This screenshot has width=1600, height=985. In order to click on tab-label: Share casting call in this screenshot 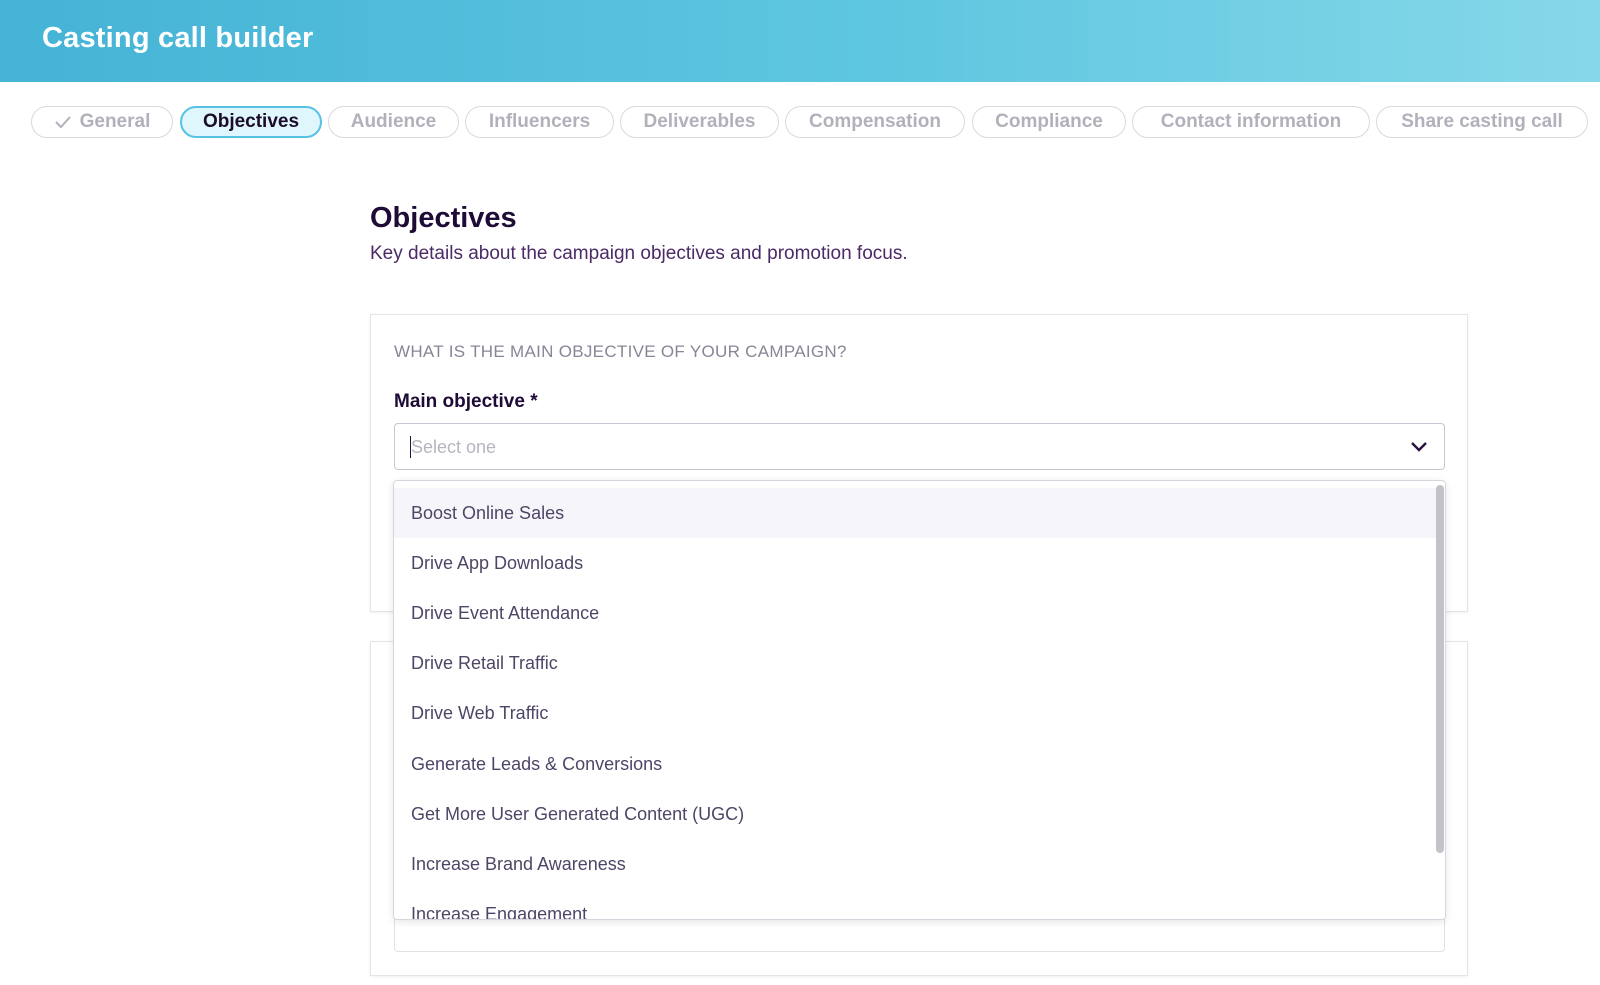, I will do `click(1482, 121)`.